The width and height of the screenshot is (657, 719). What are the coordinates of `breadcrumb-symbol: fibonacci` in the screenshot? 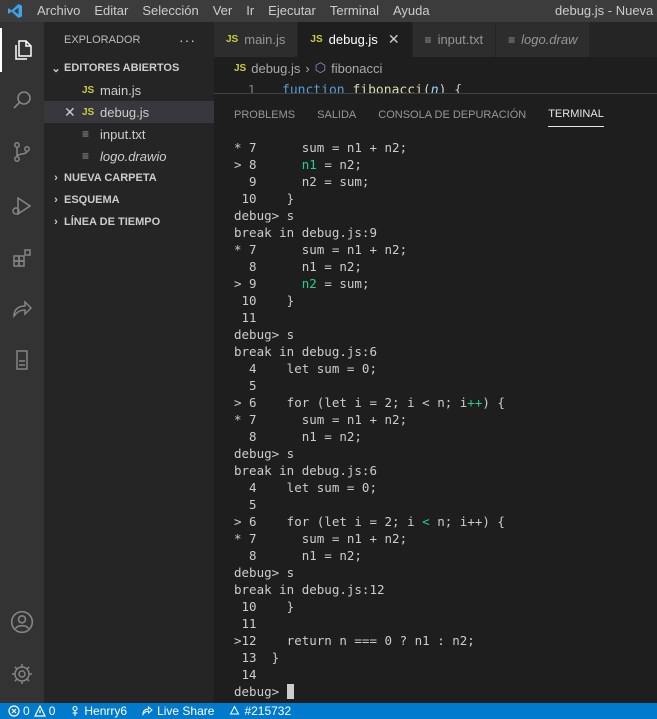 It's located at (356, 68).